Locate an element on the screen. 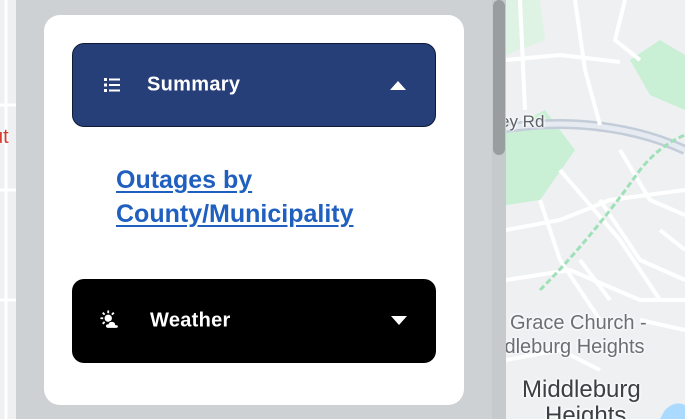  weather-title: Weather is located at coordinates (190, 320).